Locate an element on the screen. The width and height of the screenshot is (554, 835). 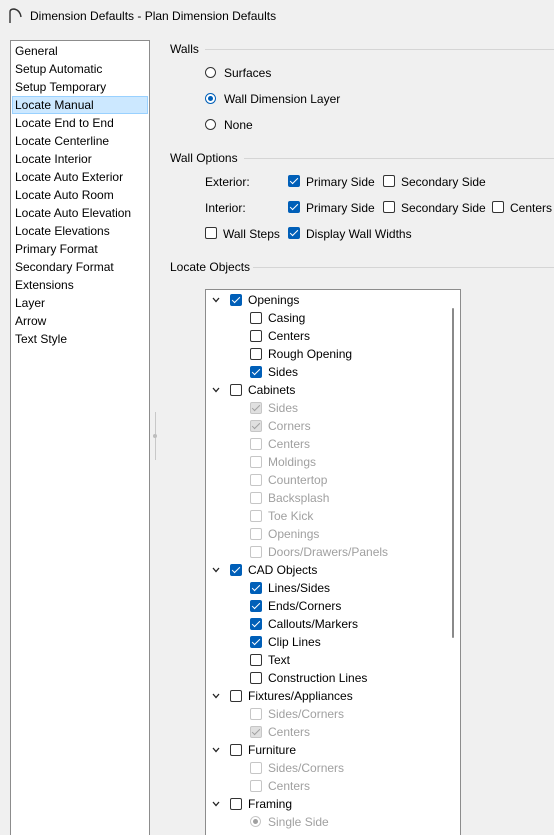
nav-item-locate-auto-elevation: Locate Auto Elevation is located at coordinates (80, 213).